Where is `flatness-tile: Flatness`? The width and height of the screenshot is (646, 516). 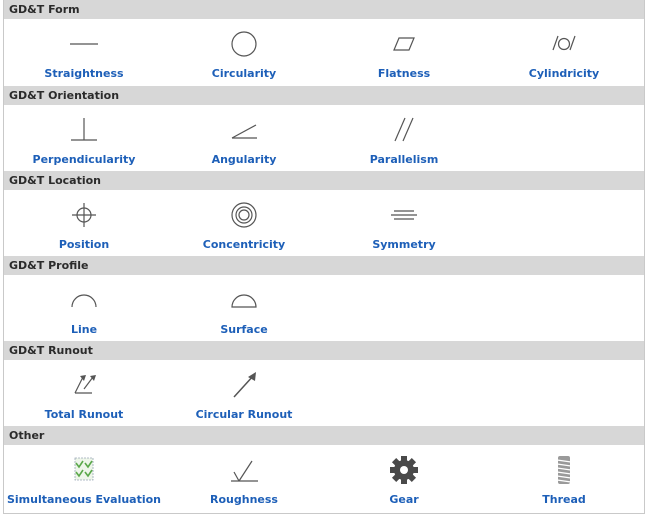
flatness-tile: Flatness is located at coordinates (404, 52).